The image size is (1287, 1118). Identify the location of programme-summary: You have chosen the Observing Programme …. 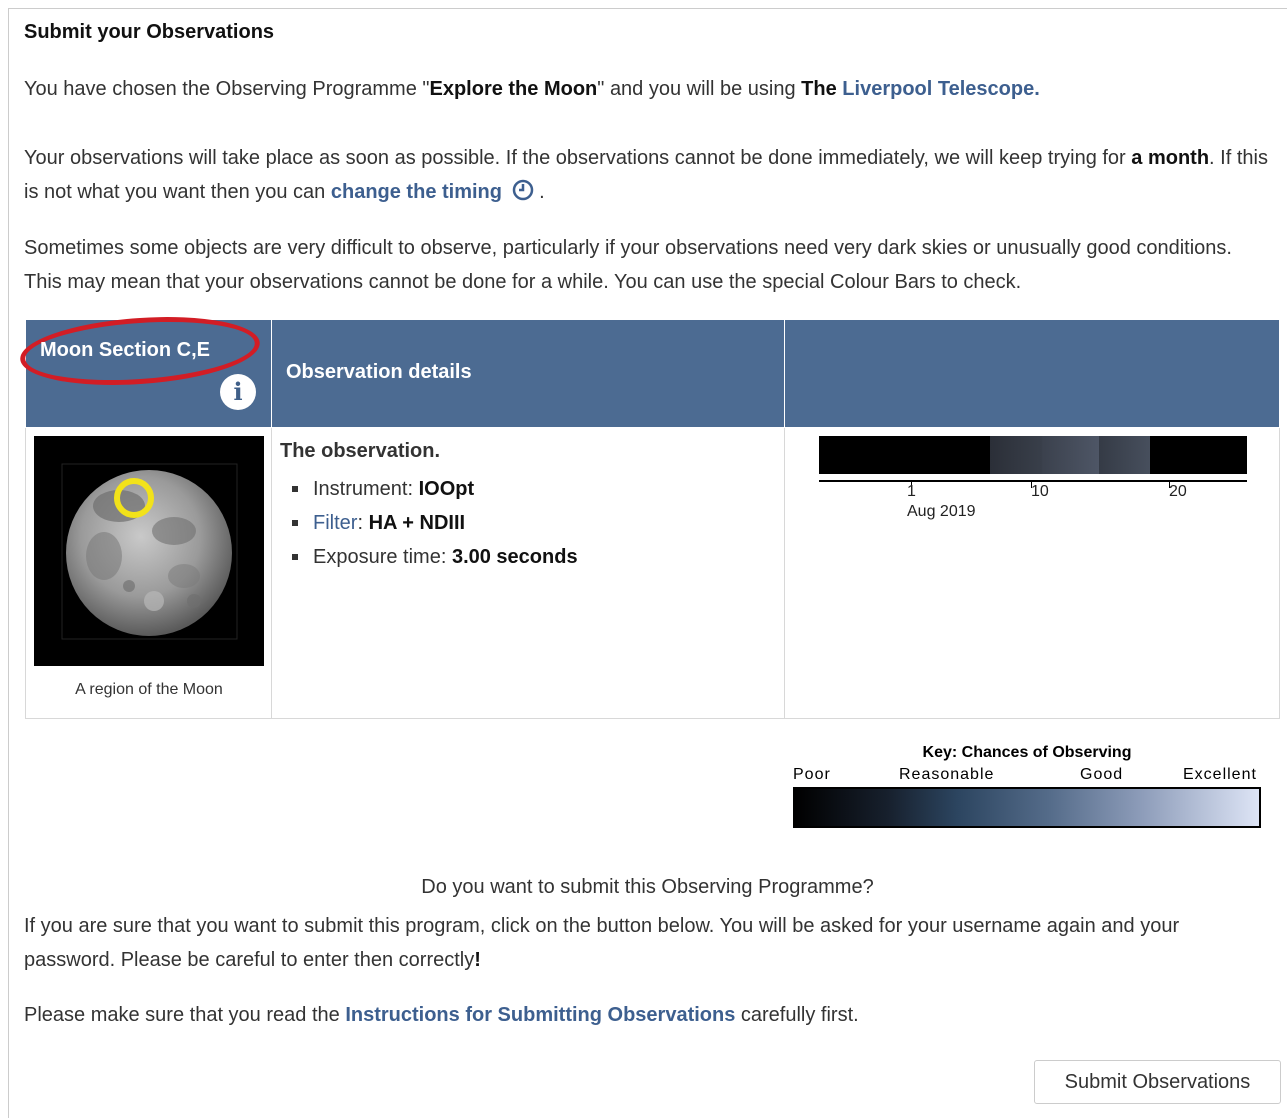
(649, 89).